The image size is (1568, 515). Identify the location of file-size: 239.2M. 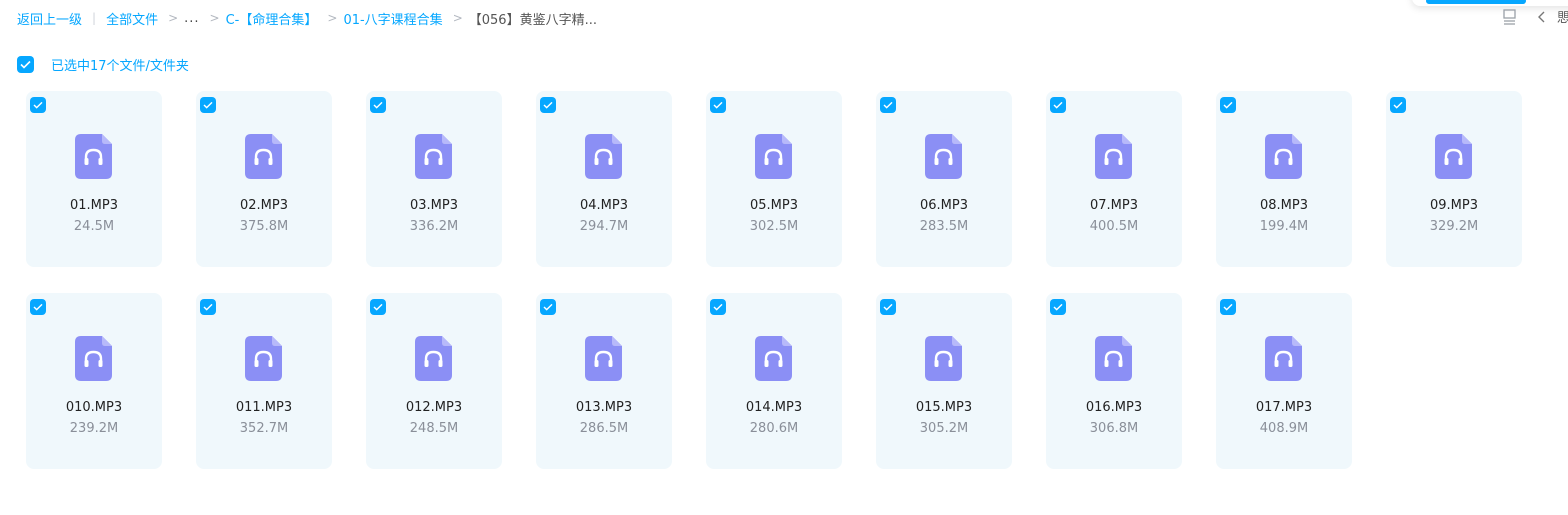
(94, 428).